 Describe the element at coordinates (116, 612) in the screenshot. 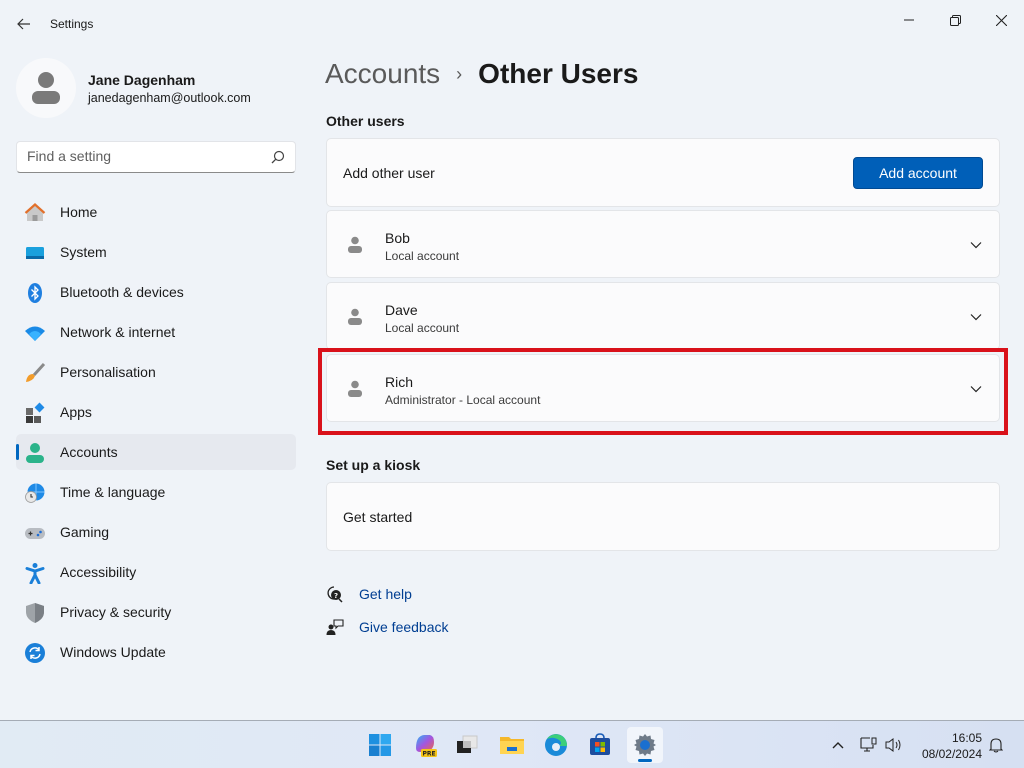

I see `sidebar-item-label: Privacy & security` at that location.